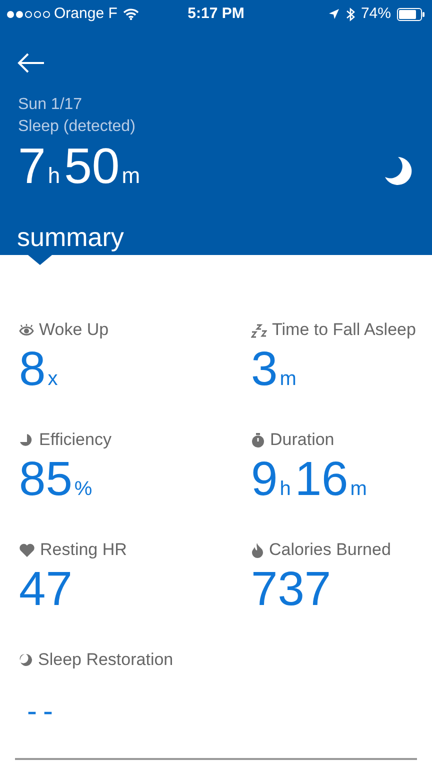 This screenshot has width=432, height=768. Describe the element at coordinates (79, 167) in the screenshot. I see `total-sleep-value: 7 h 50 m` at that location.